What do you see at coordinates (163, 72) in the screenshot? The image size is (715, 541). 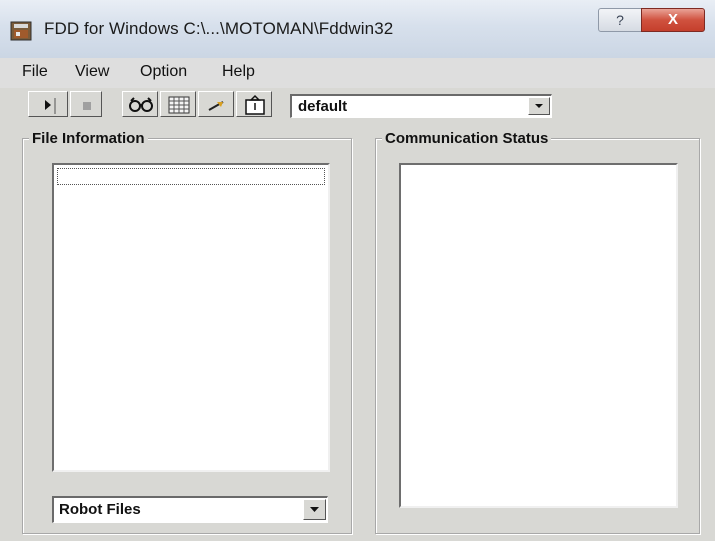 I see `menu-option: Option` at bounding box center [163, 72].